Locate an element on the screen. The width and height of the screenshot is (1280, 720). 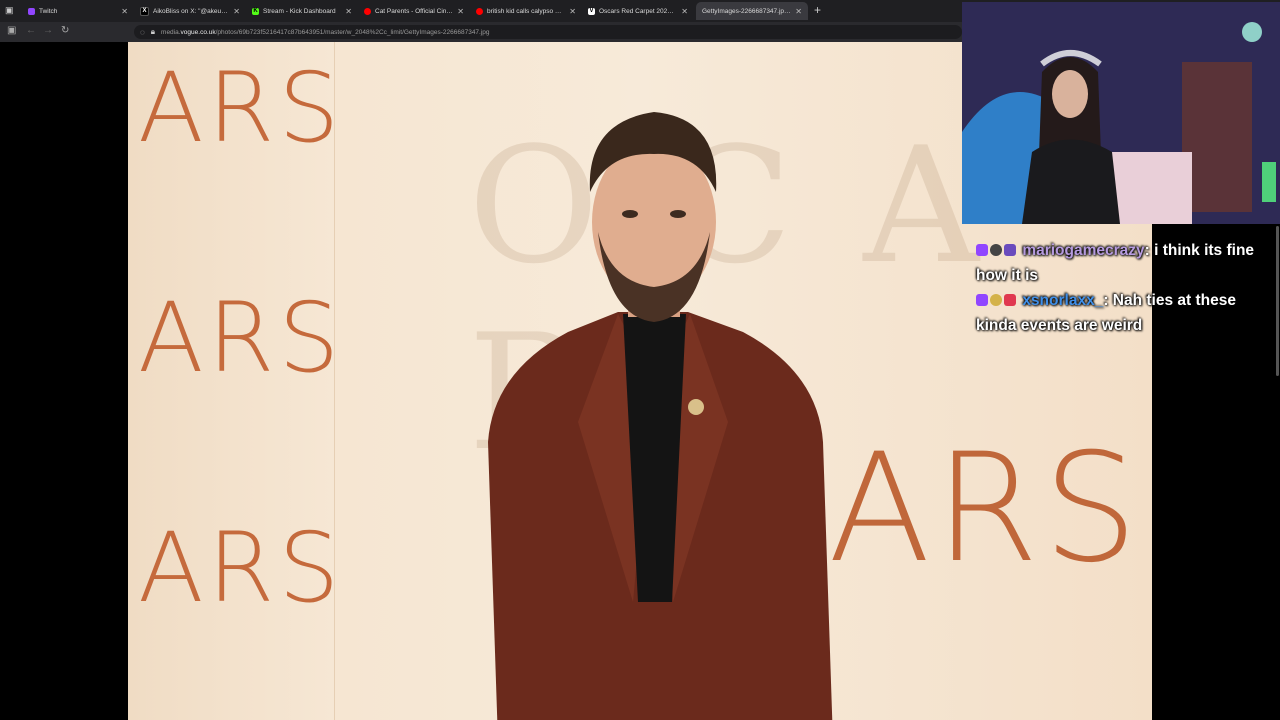
tab-title: Cat Parents - Official Cinematic is located at coordinates (414, 11).